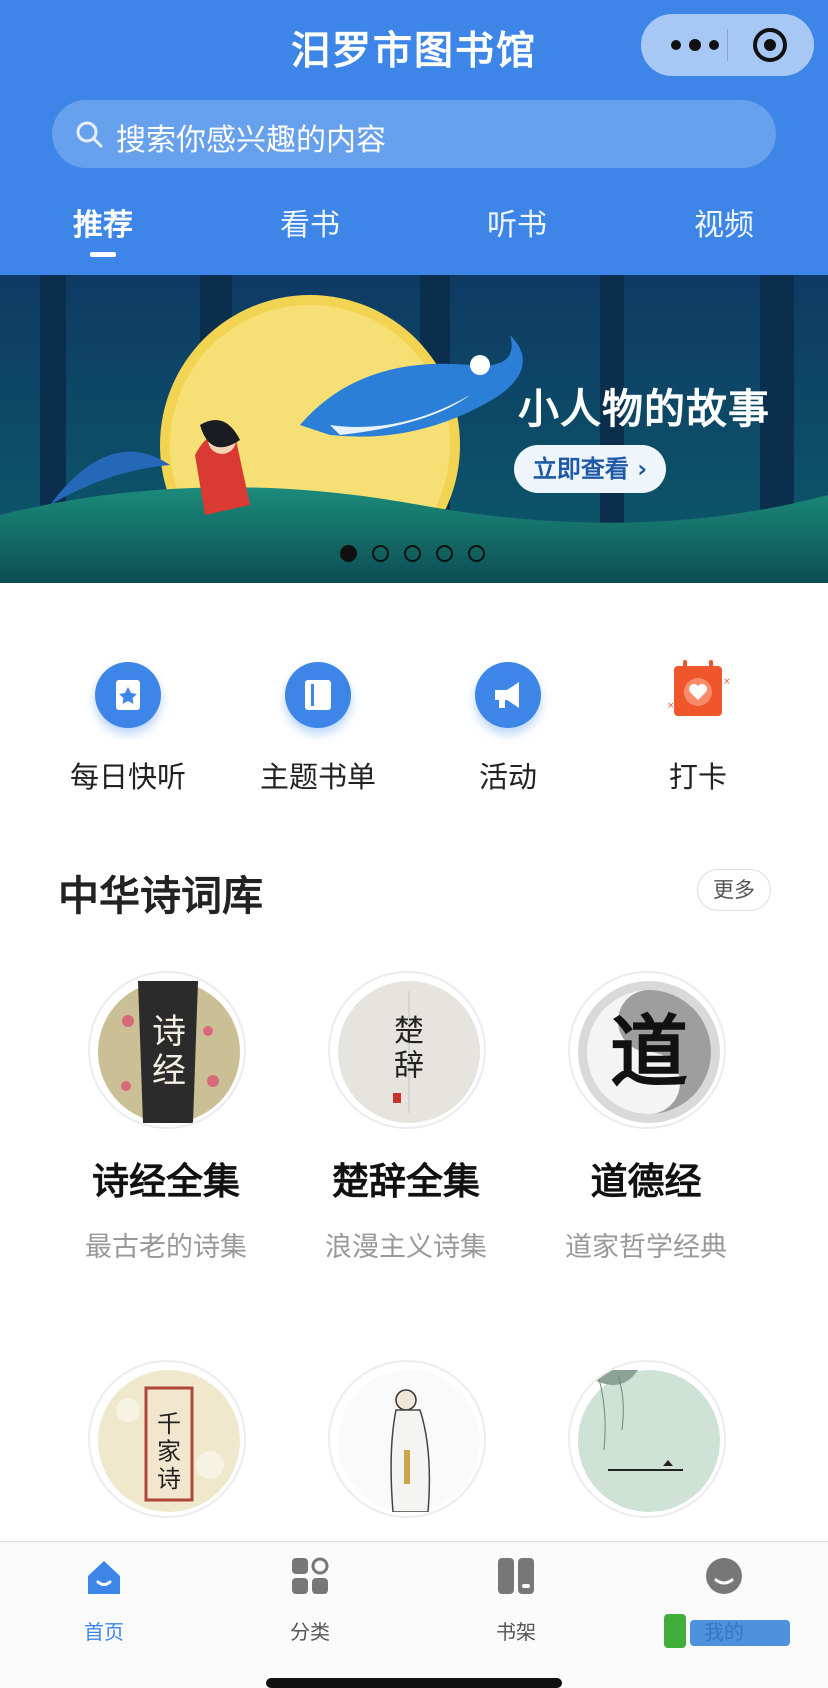 The height and width of the screenshot is (1688, 828). I want to click on more-button: 更多, so click(734, 890).